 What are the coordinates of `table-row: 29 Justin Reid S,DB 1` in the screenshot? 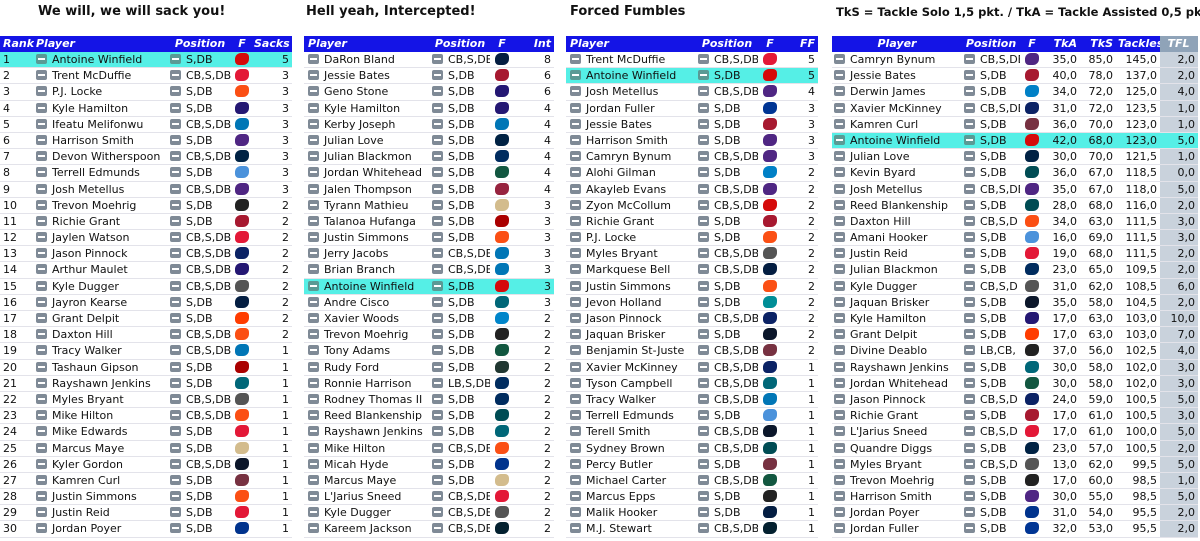 It's located at (146, 513).